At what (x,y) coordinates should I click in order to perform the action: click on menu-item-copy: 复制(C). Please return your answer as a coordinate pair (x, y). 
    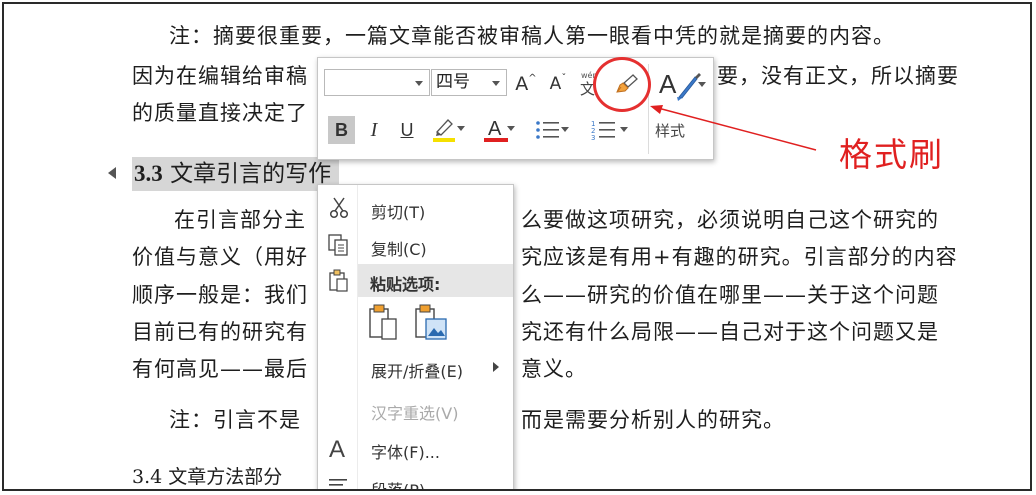
    Looking at the image, I should click on (415, 244).